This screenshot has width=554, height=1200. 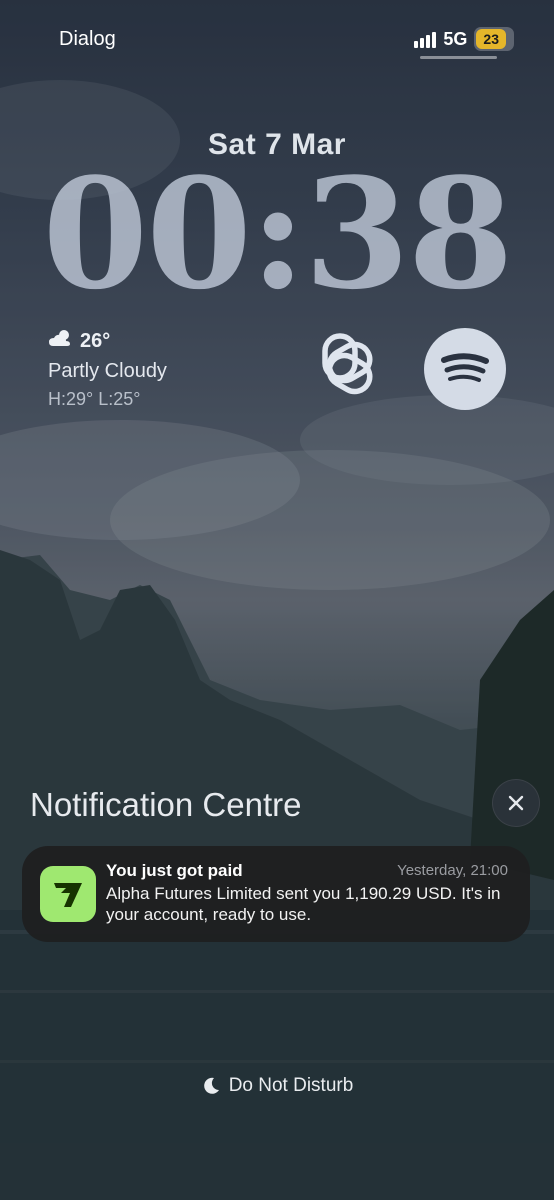 What do you see at coordinates (452, 870) in the screenshot?
I see `notification-time: Yesterday, 21:00` at bounding box center [452, 870].